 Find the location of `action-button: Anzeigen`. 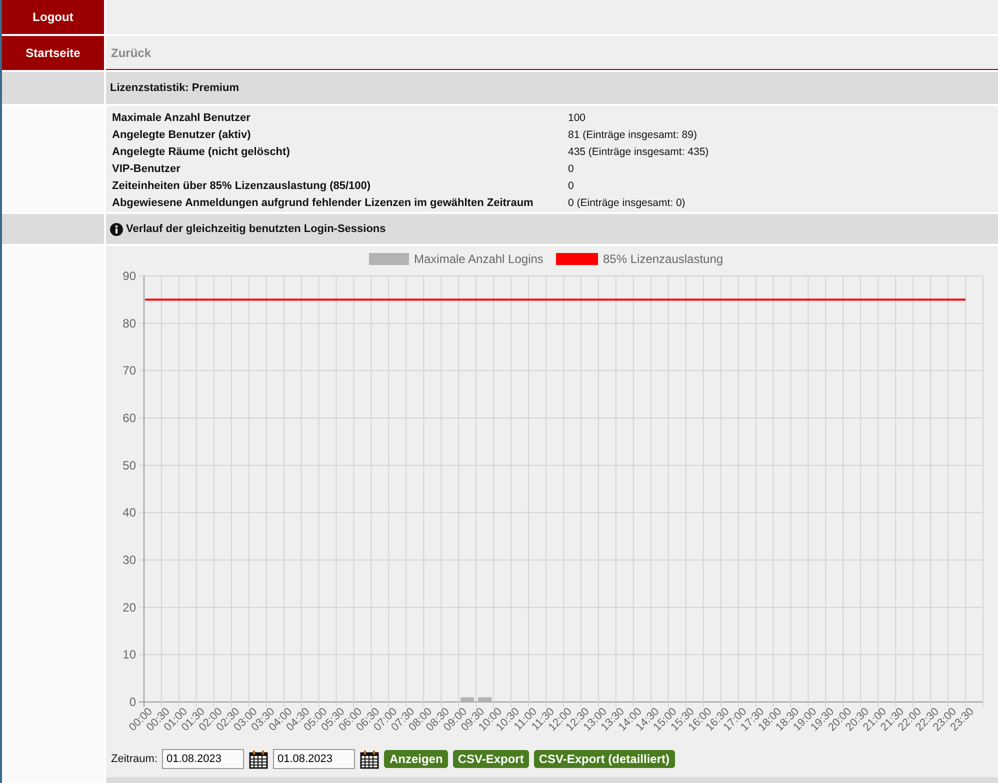

action-button: Anzeigen is located at coordinates (416, 759).